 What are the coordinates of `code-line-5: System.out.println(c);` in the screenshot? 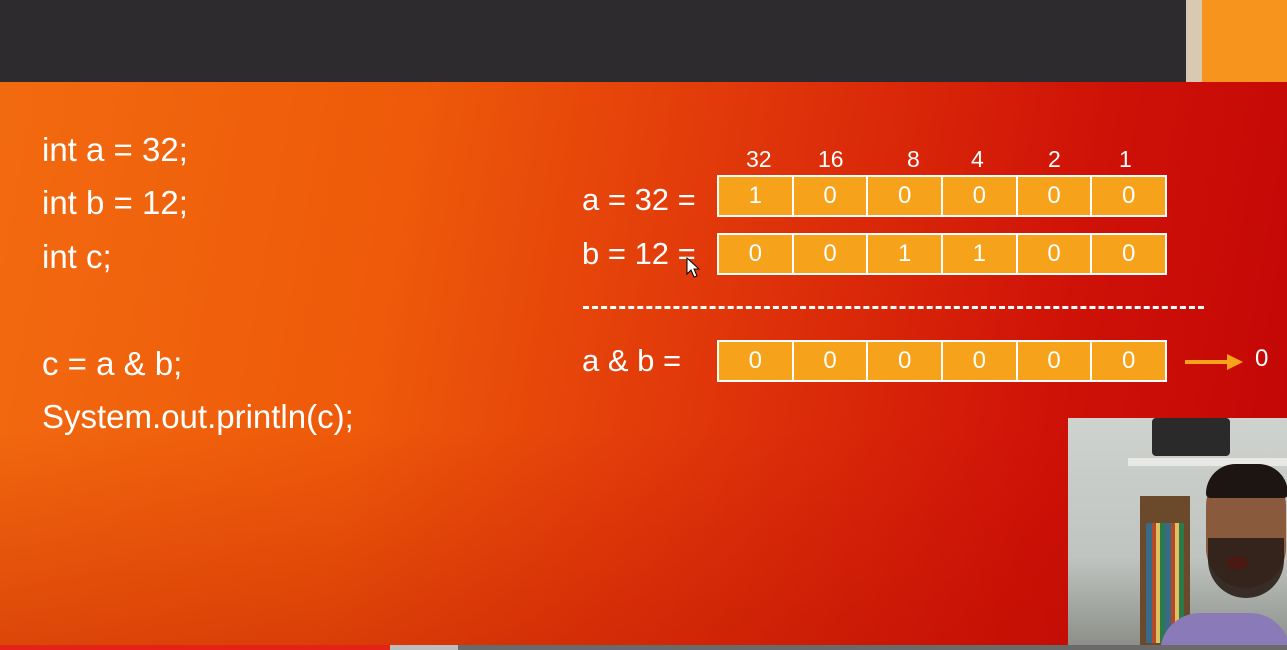 It's located at (198, 416).